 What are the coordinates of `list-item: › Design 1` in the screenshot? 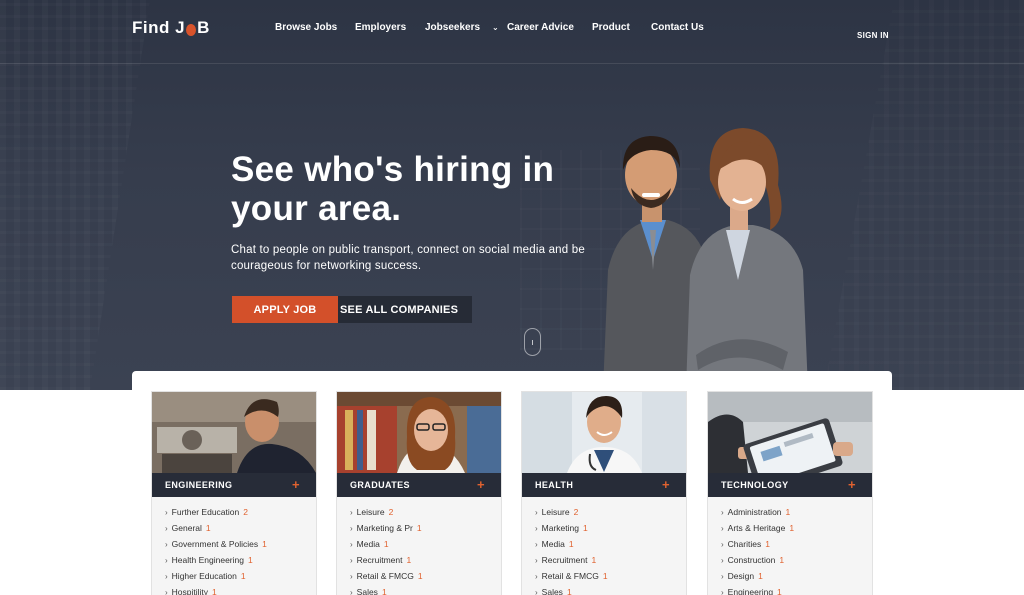 It's located at (757, 578).